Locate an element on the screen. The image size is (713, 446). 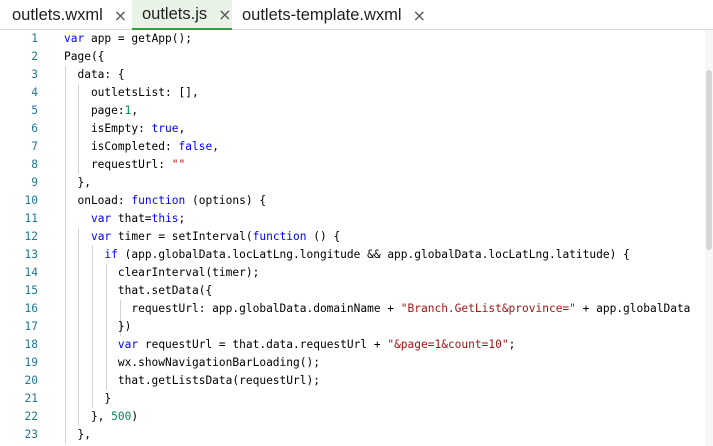
code-line: outletsList: [], is located at coordinates (131, 93).